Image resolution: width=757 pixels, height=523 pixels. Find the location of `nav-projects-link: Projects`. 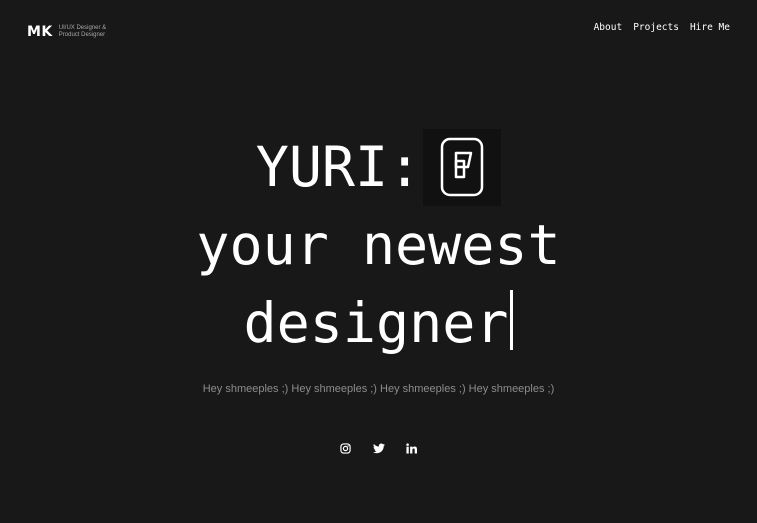

nav-projects-link: Projects is located at coordinates (656, 27).